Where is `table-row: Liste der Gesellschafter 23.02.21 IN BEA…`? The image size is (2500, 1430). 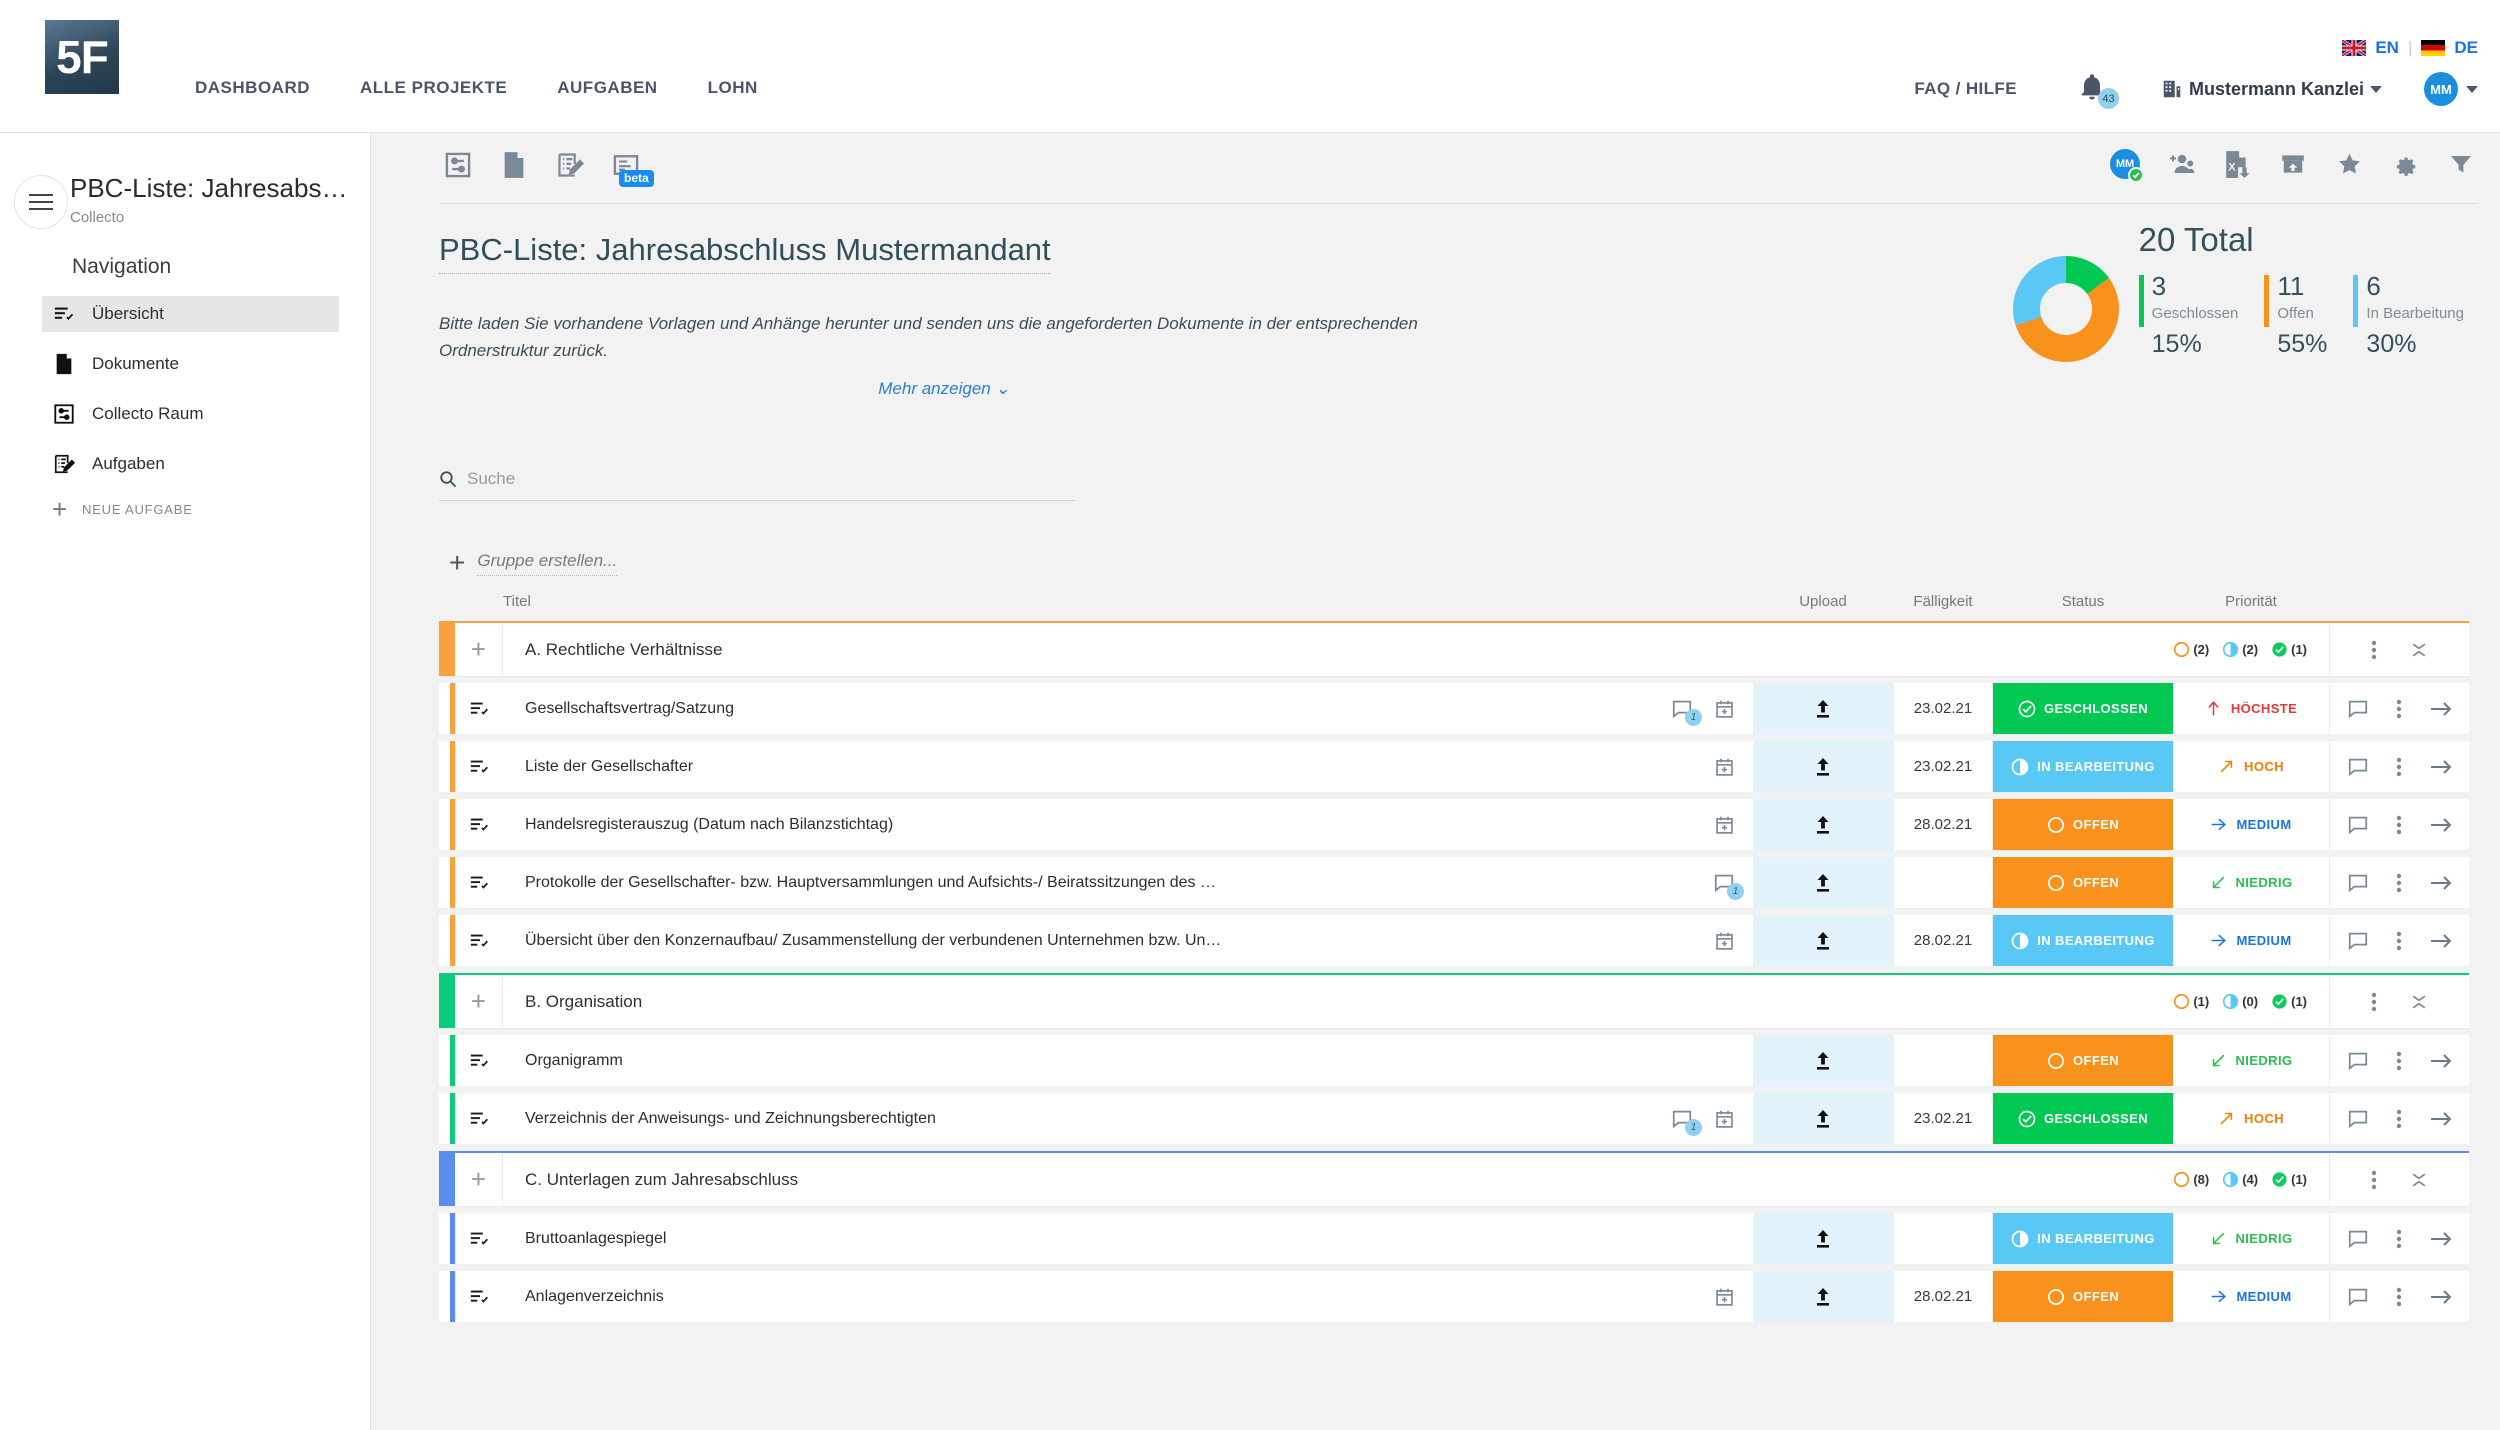
table-row: Liste der Gesellschafter 23.02.21 IN BEA… is located at coordinates (1454, 767).